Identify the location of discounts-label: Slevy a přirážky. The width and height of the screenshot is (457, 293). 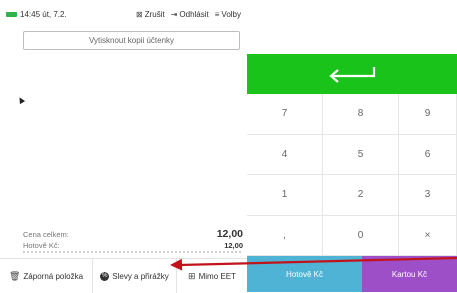
(140, 276).